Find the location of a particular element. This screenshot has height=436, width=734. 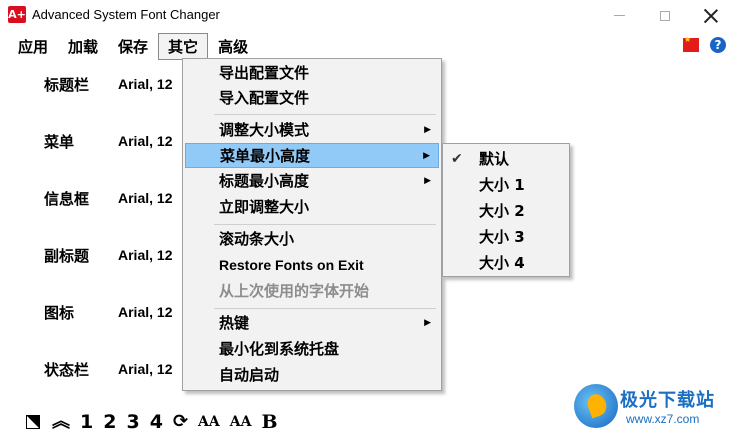

menu-item-start-last-fonts: 从上次使用的字体开始 is located at coordinates (312, 291).